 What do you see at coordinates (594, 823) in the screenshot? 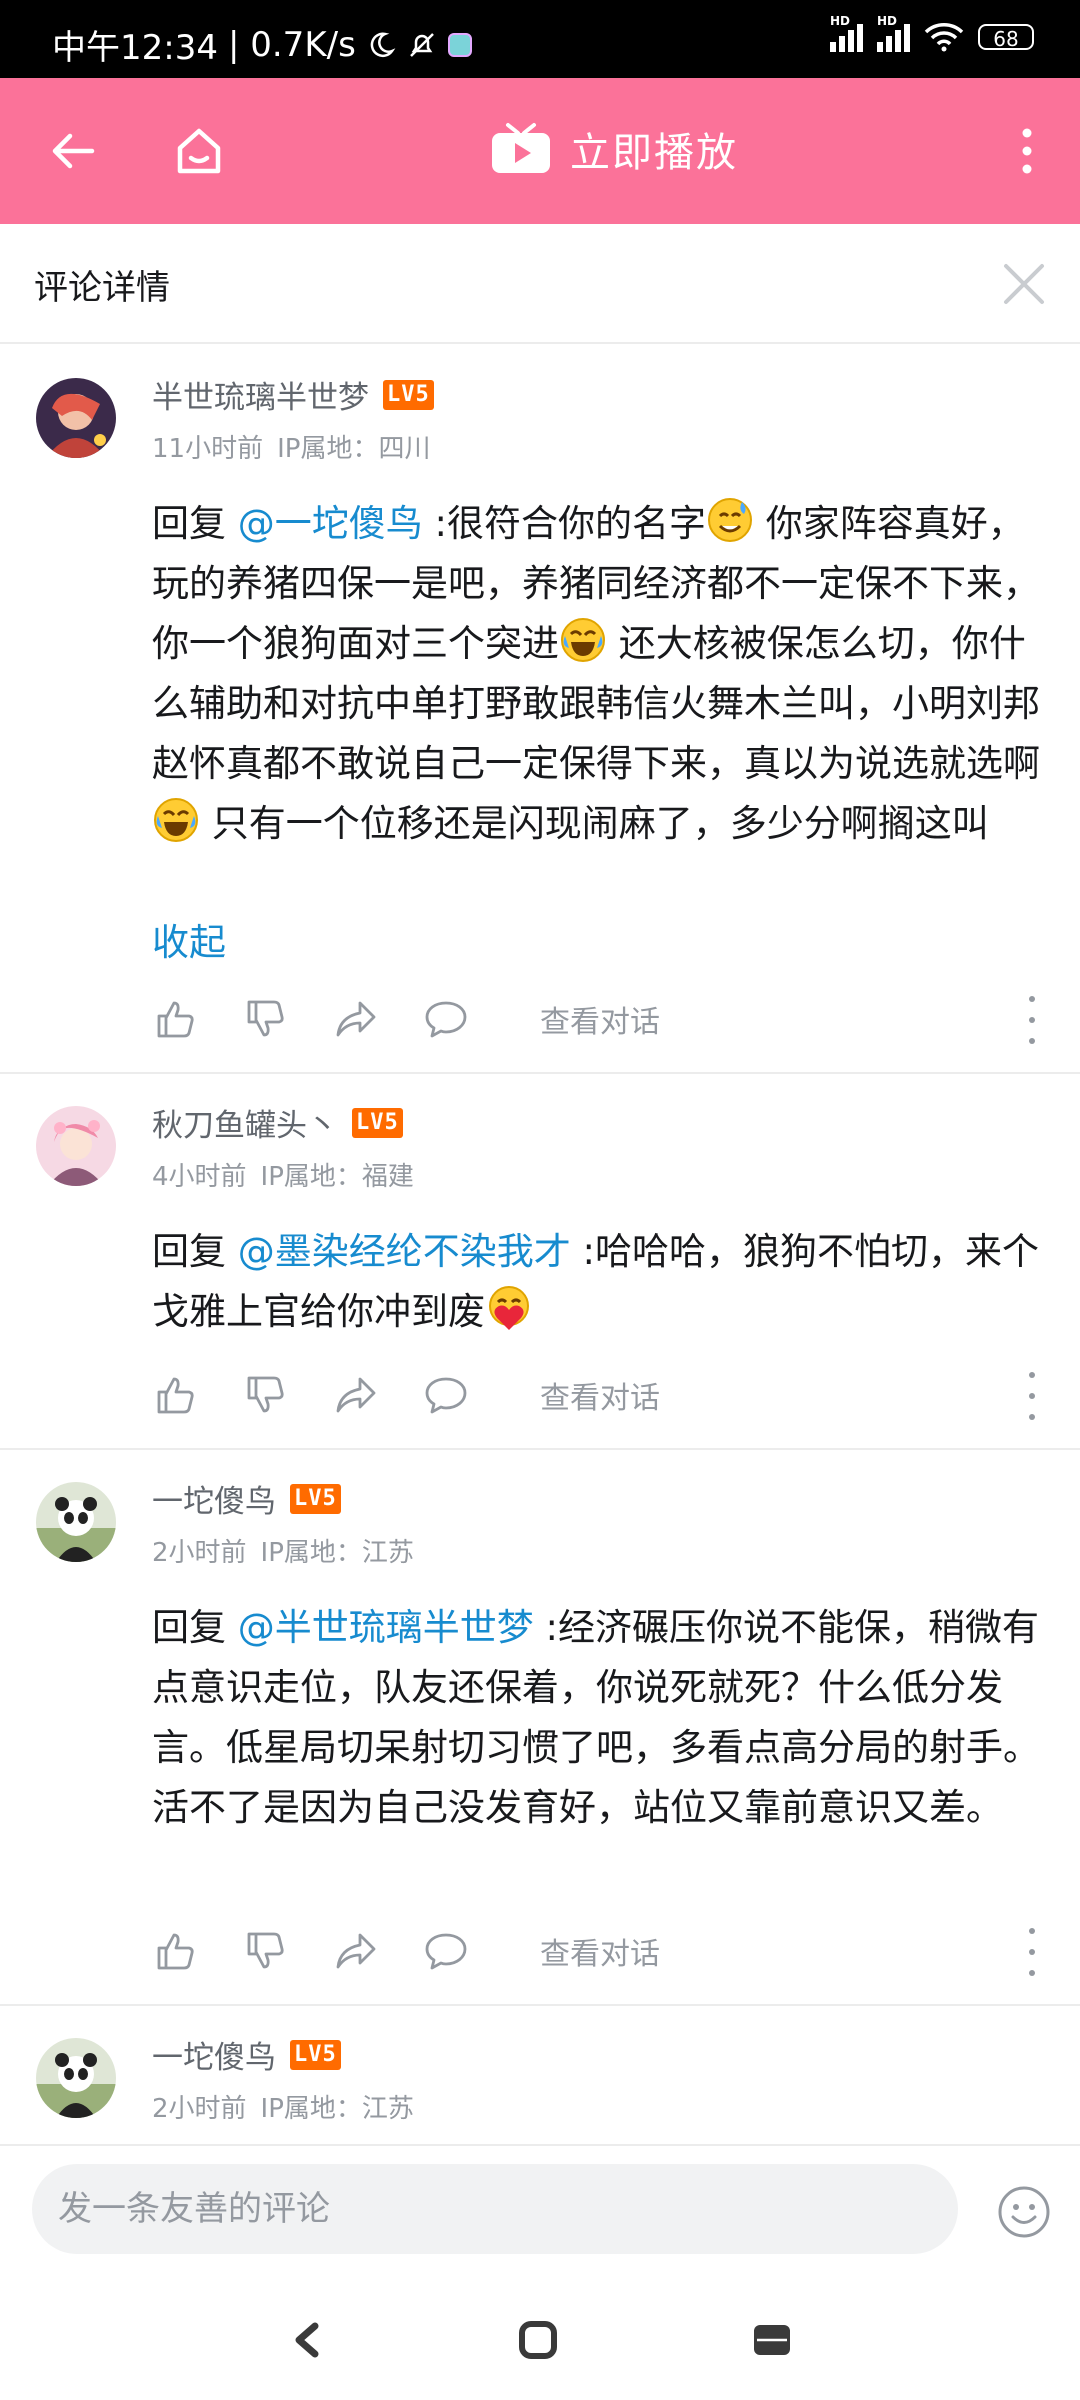
I see `comment-segment: 只有一个位移还是闪现闹麻了，多少分啊搁这叫` at bounding box center [594, 823].